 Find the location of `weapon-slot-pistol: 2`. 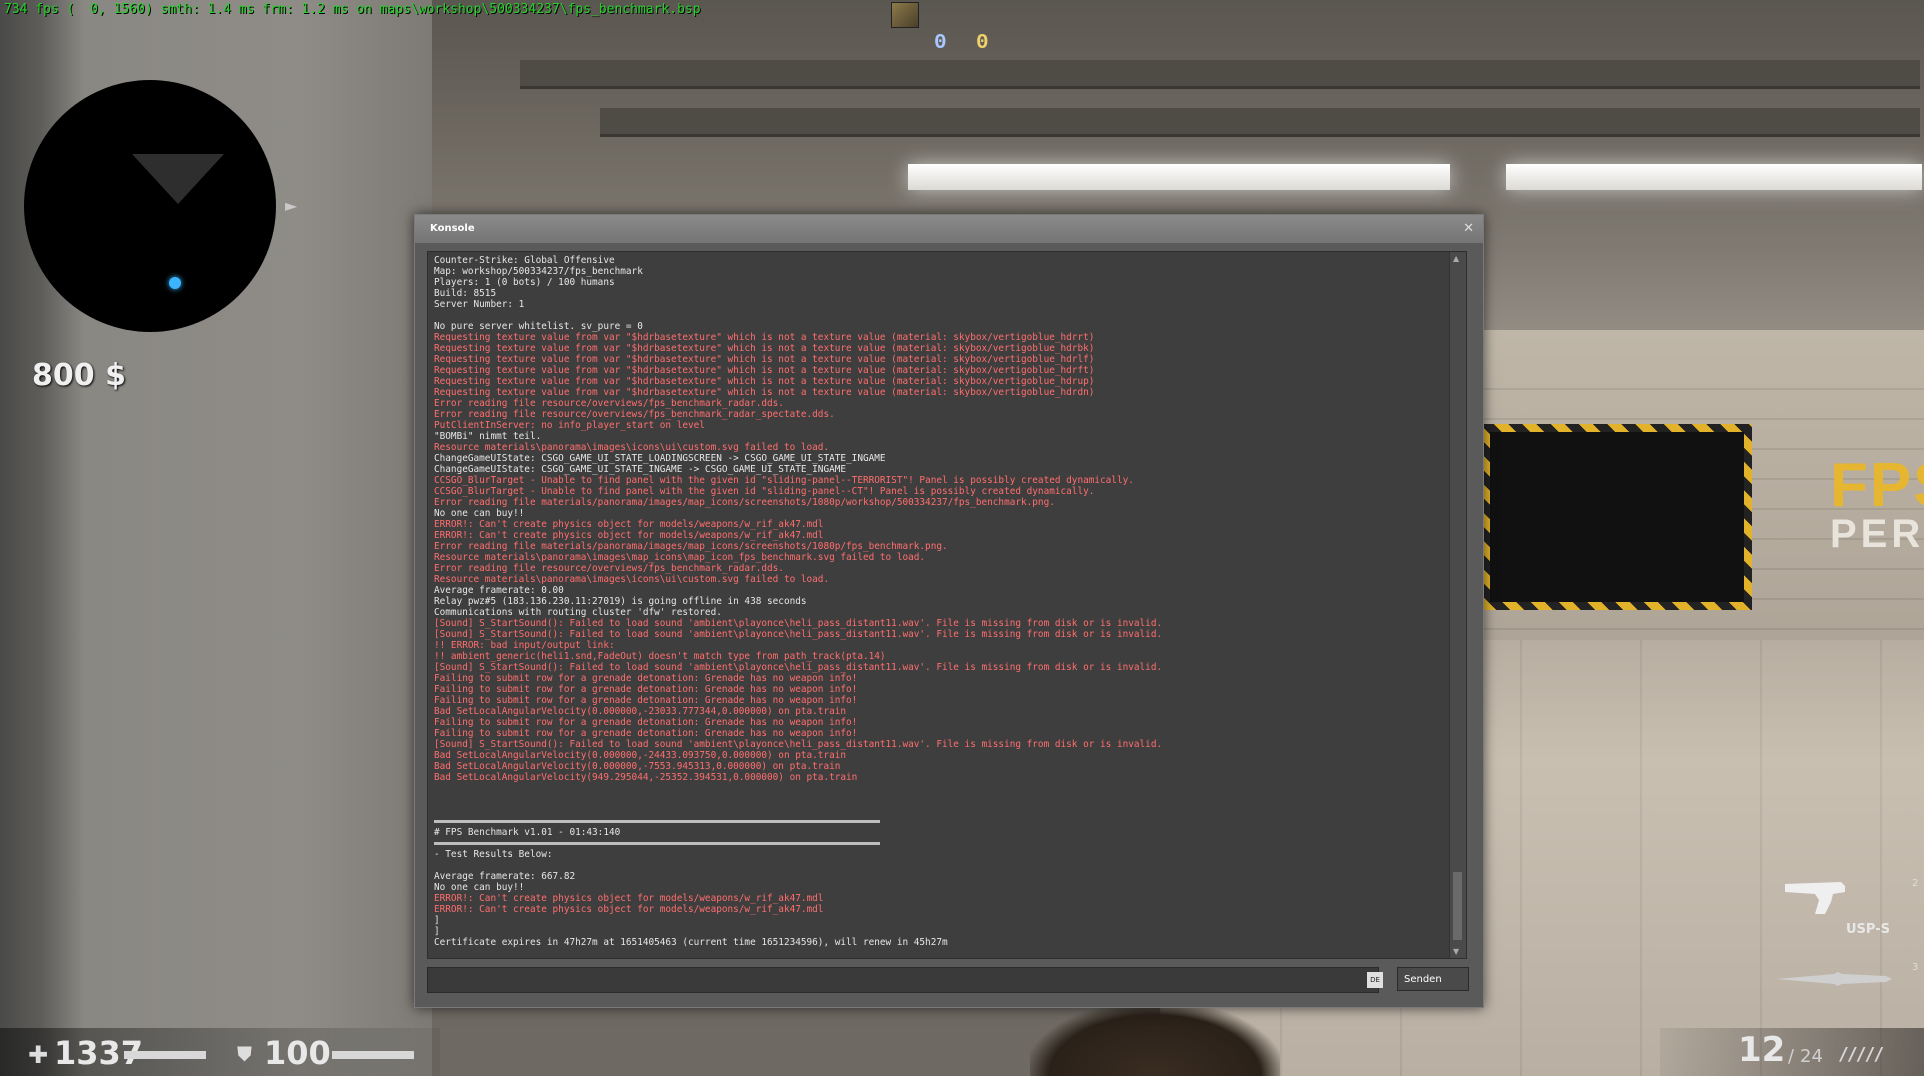

weapon-slot-pistol: 2 is located at coordinates (1915, 883).